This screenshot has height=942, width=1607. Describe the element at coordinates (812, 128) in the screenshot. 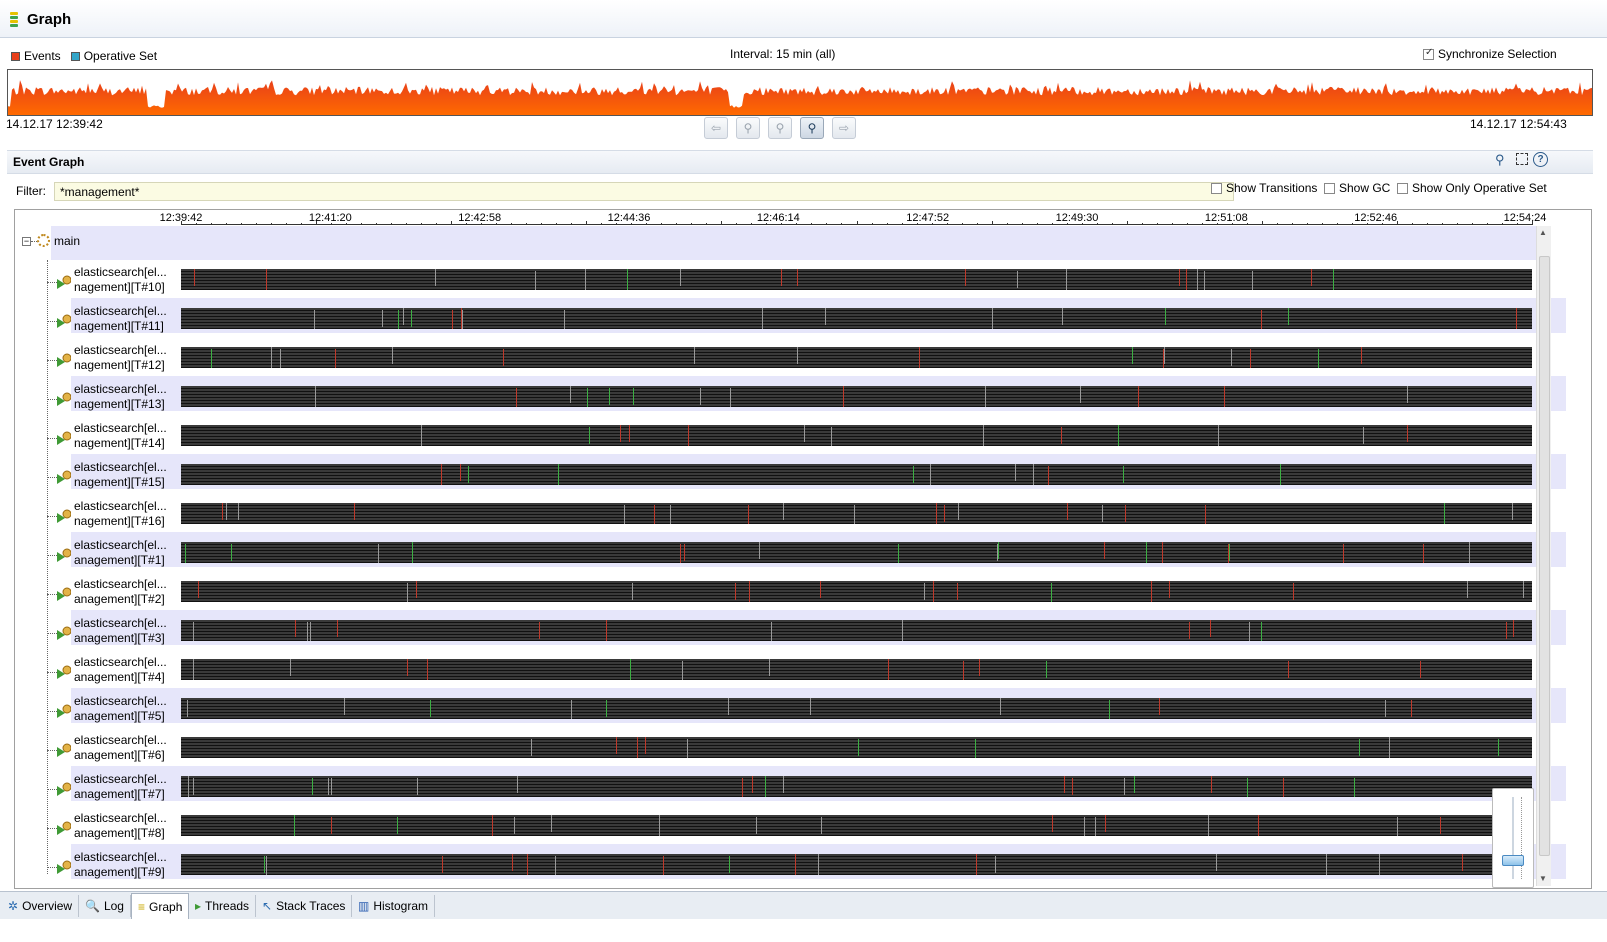

I see `zoom-in-button: ⚲` at that location.